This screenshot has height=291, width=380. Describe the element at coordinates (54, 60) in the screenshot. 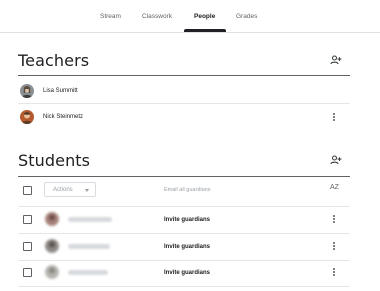

I see `teachers-heading: Teachers` at that location.